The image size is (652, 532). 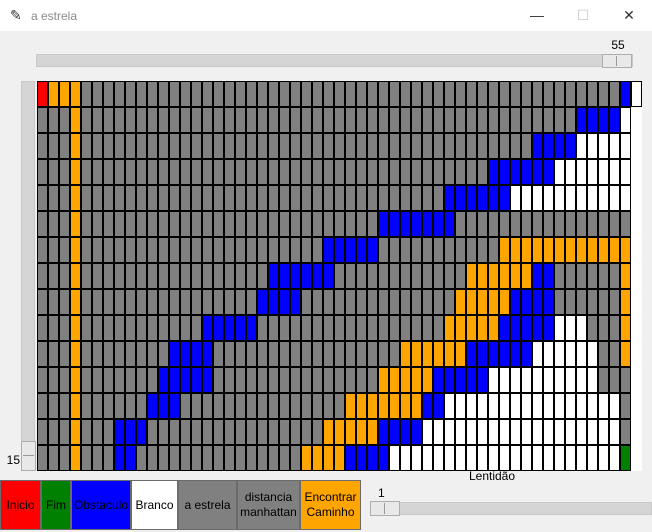 What do you see at coordinates (625, 458) in the screenshot?
I see `cell-end` at bounding box center [625, 458].